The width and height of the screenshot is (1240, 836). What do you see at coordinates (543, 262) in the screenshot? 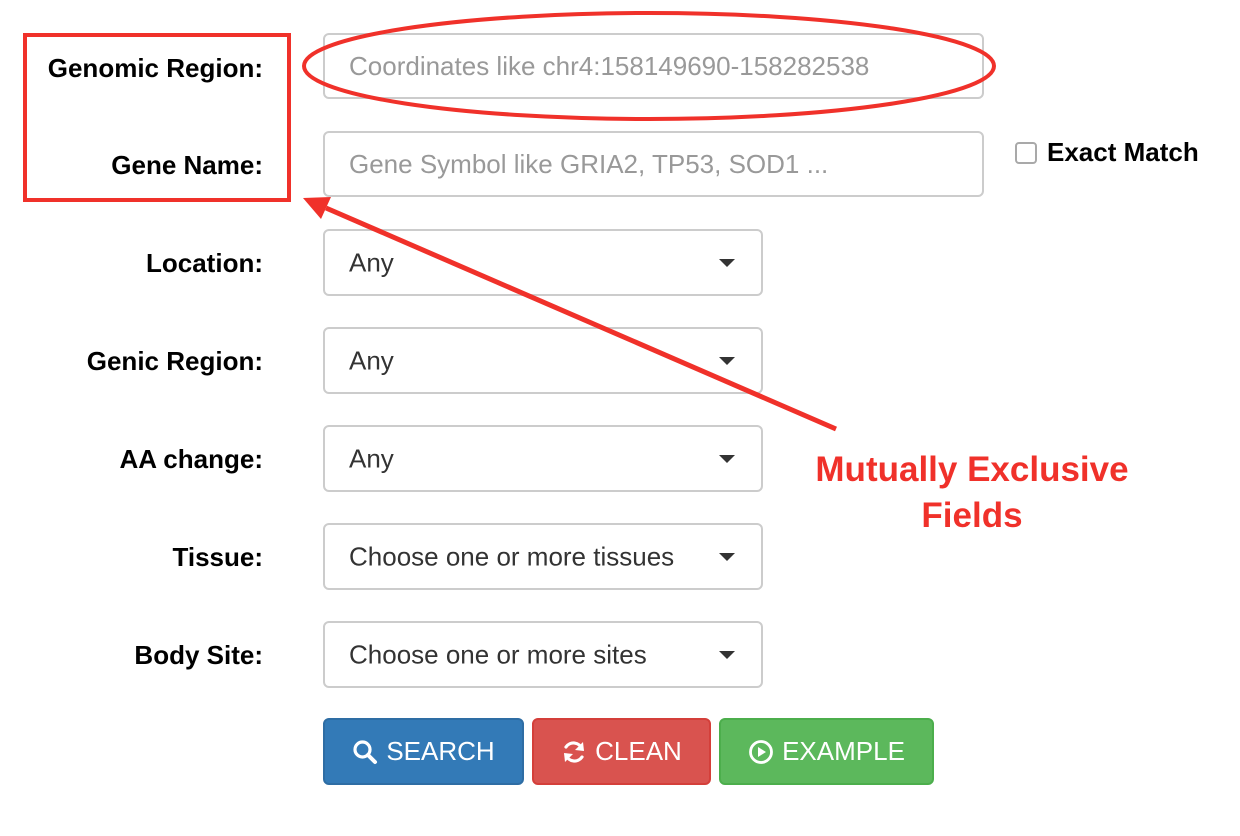
I see `location-select: Any` at bounding box center [543, 262].